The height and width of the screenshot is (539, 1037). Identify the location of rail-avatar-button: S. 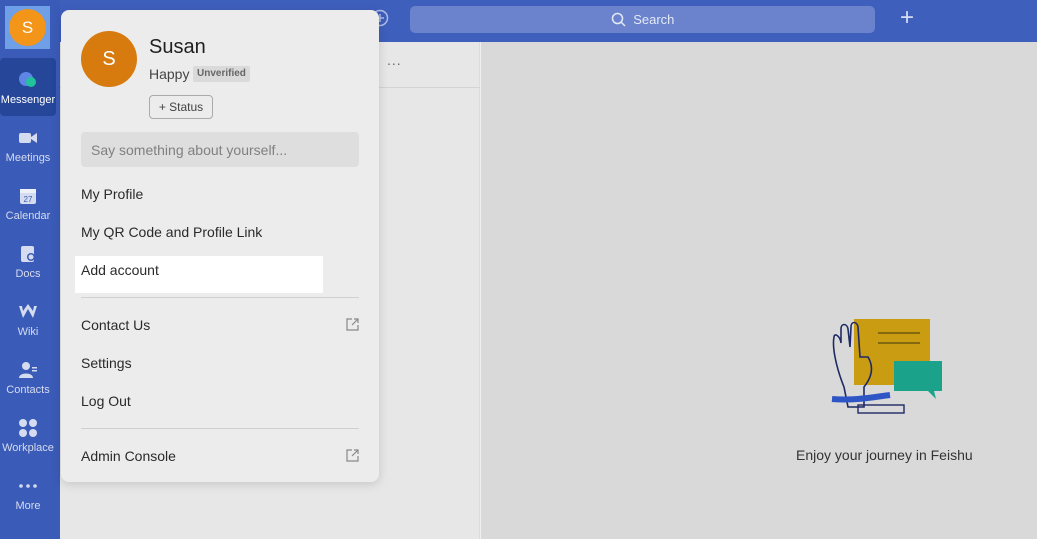
(27, 27).